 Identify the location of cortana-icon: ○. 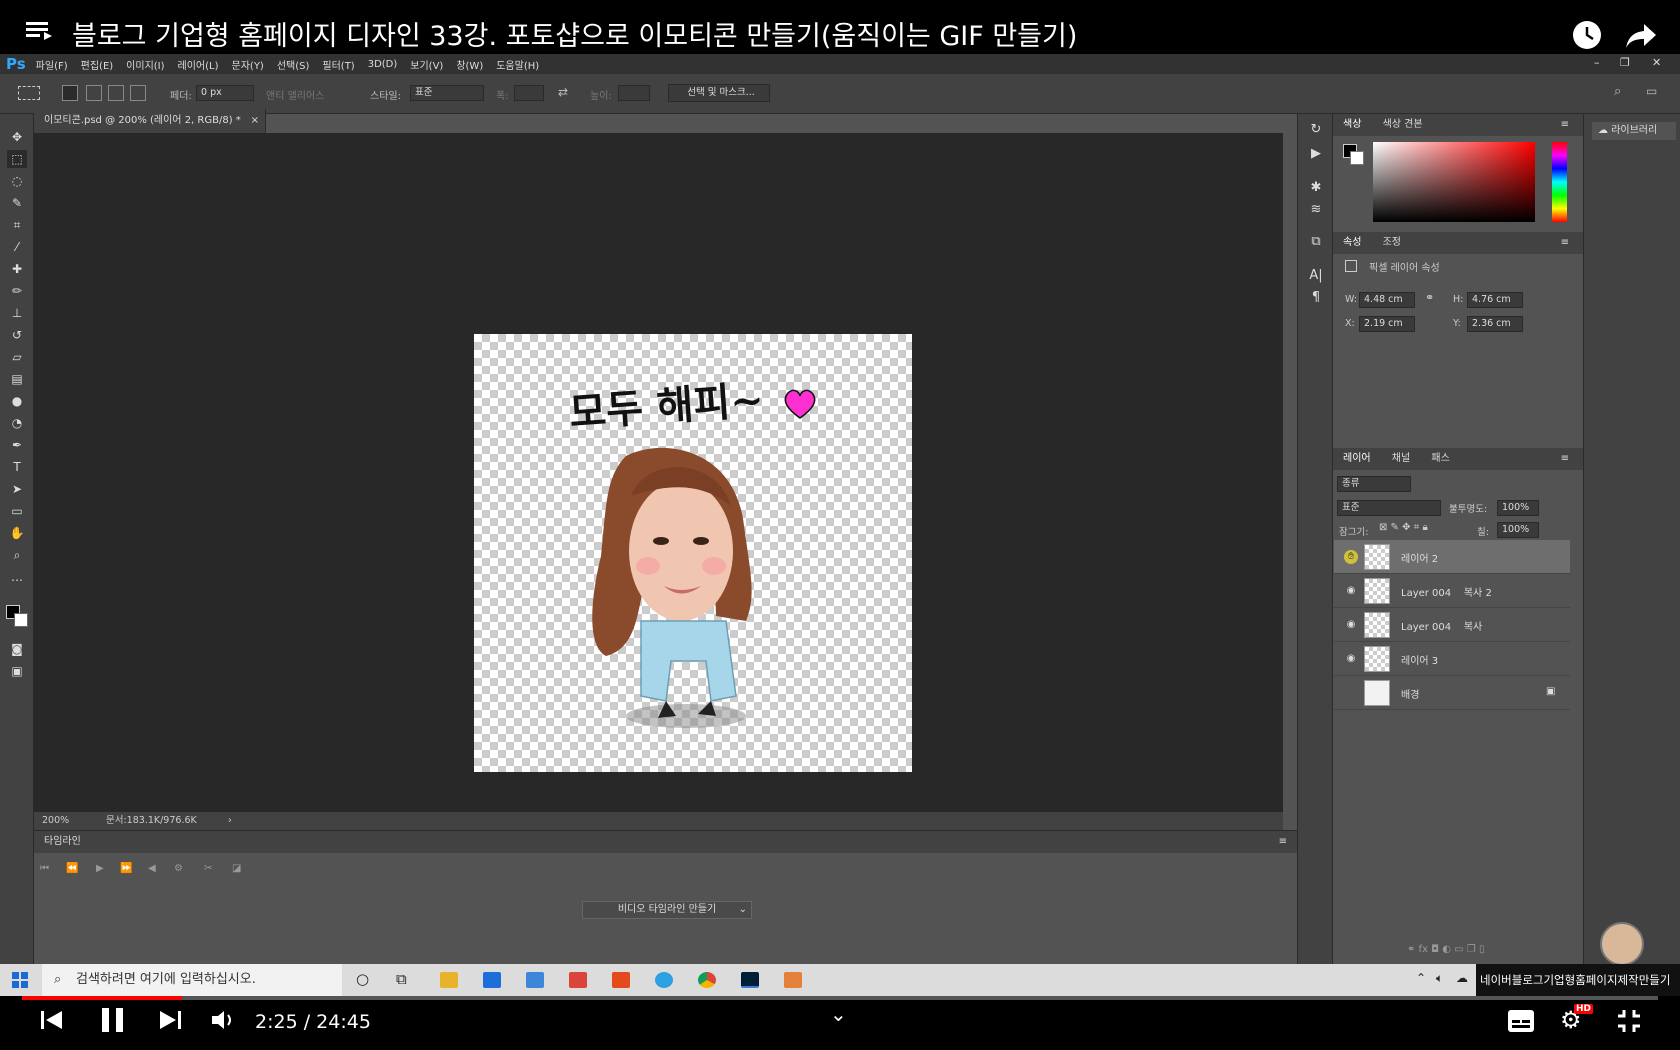
(362, 979).